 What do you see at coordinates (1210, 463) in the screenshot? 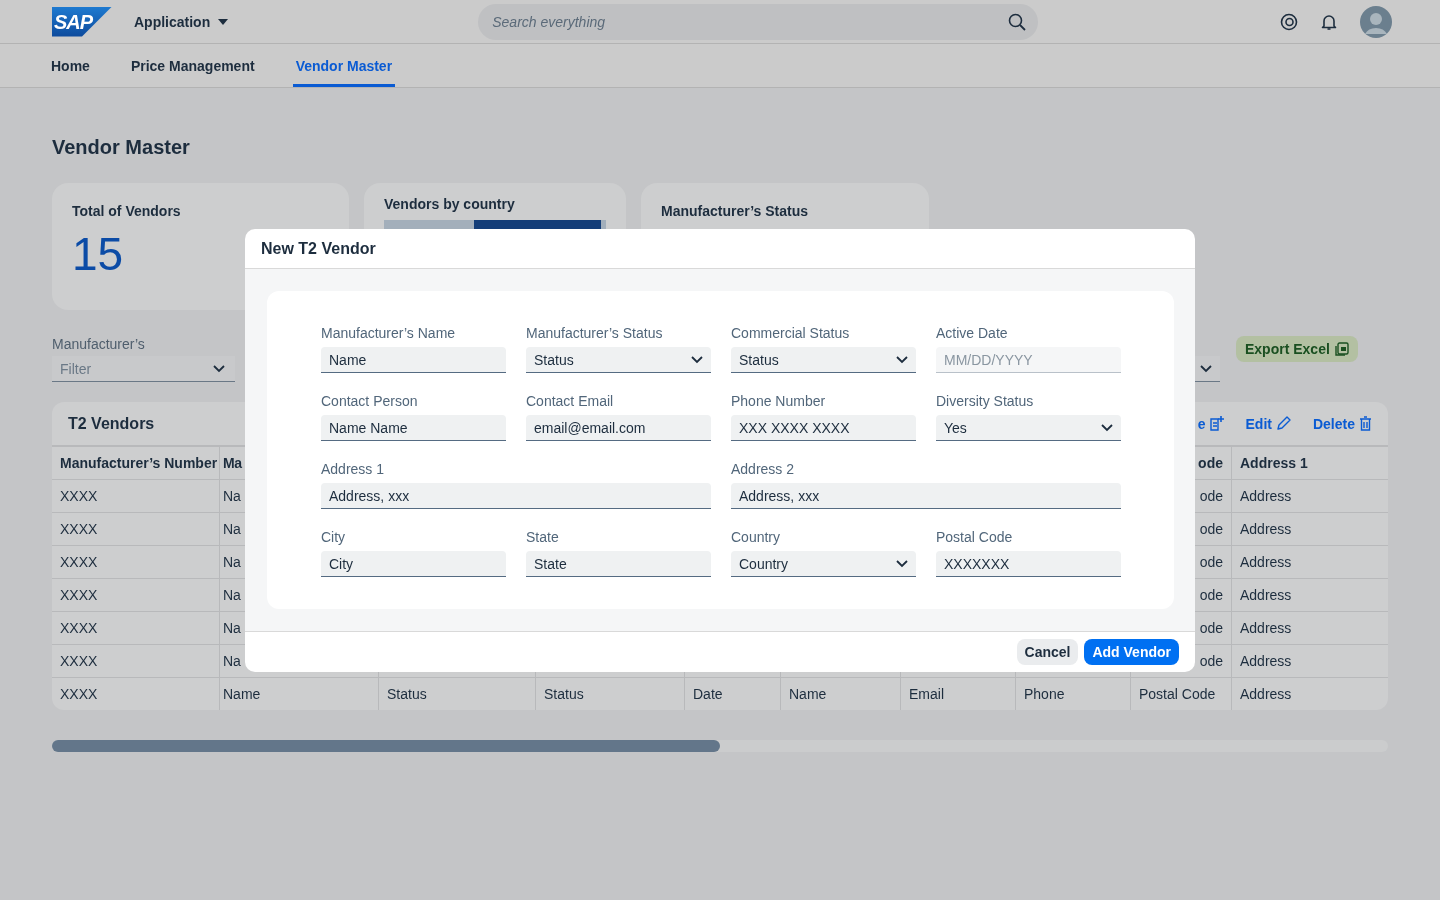
I see `column-header: ode` at bounding box center [1210, 463].